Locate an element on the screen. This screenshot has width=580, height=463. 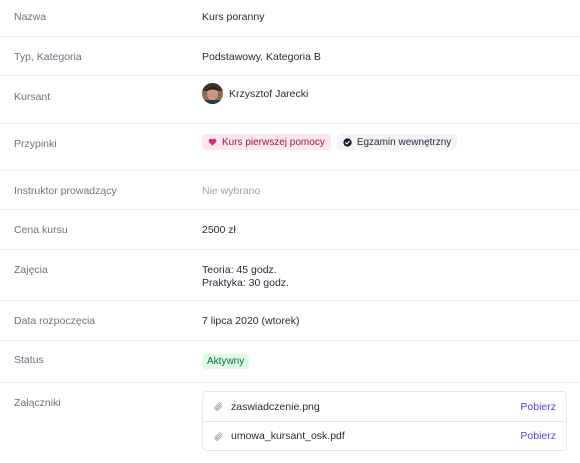
pin-internal-exam: Egzamin wewnętrzny is located at coordinates (397, 142).